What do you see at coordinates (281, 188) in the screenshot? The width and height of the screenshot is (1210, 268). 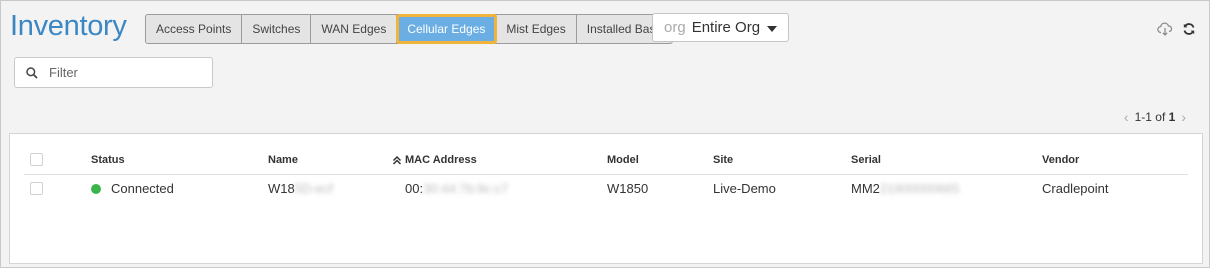 I see `name-text: W18` at bounding box center [281, 188].